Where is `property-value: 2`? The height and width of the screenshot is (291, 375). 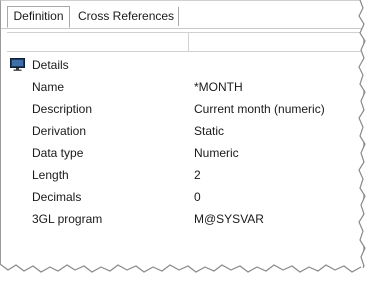 property-value: 2 is located at coordinates (197, 175).